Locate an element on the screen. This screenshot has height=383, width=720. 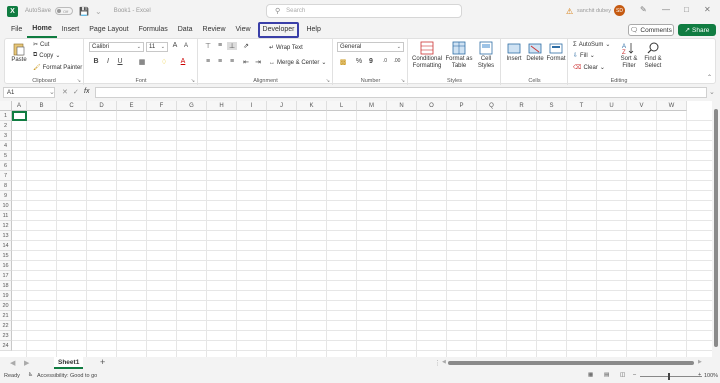
vertical-scroll-thumb is located at coordinates (716, 228).